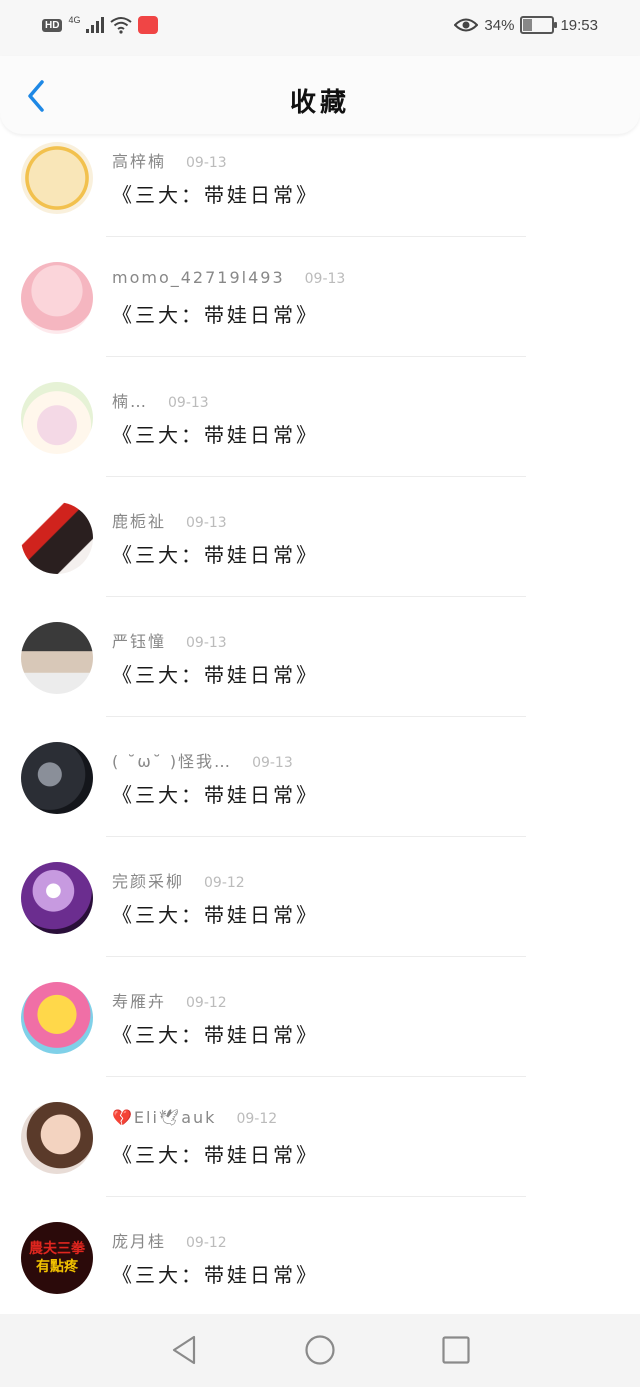 Image resolution: width=640 pixels, height=1387 pixels. Describe the element at coordinates (139, 521) in the screenshot. I see `user-name: 鹿栀祉` at that location.